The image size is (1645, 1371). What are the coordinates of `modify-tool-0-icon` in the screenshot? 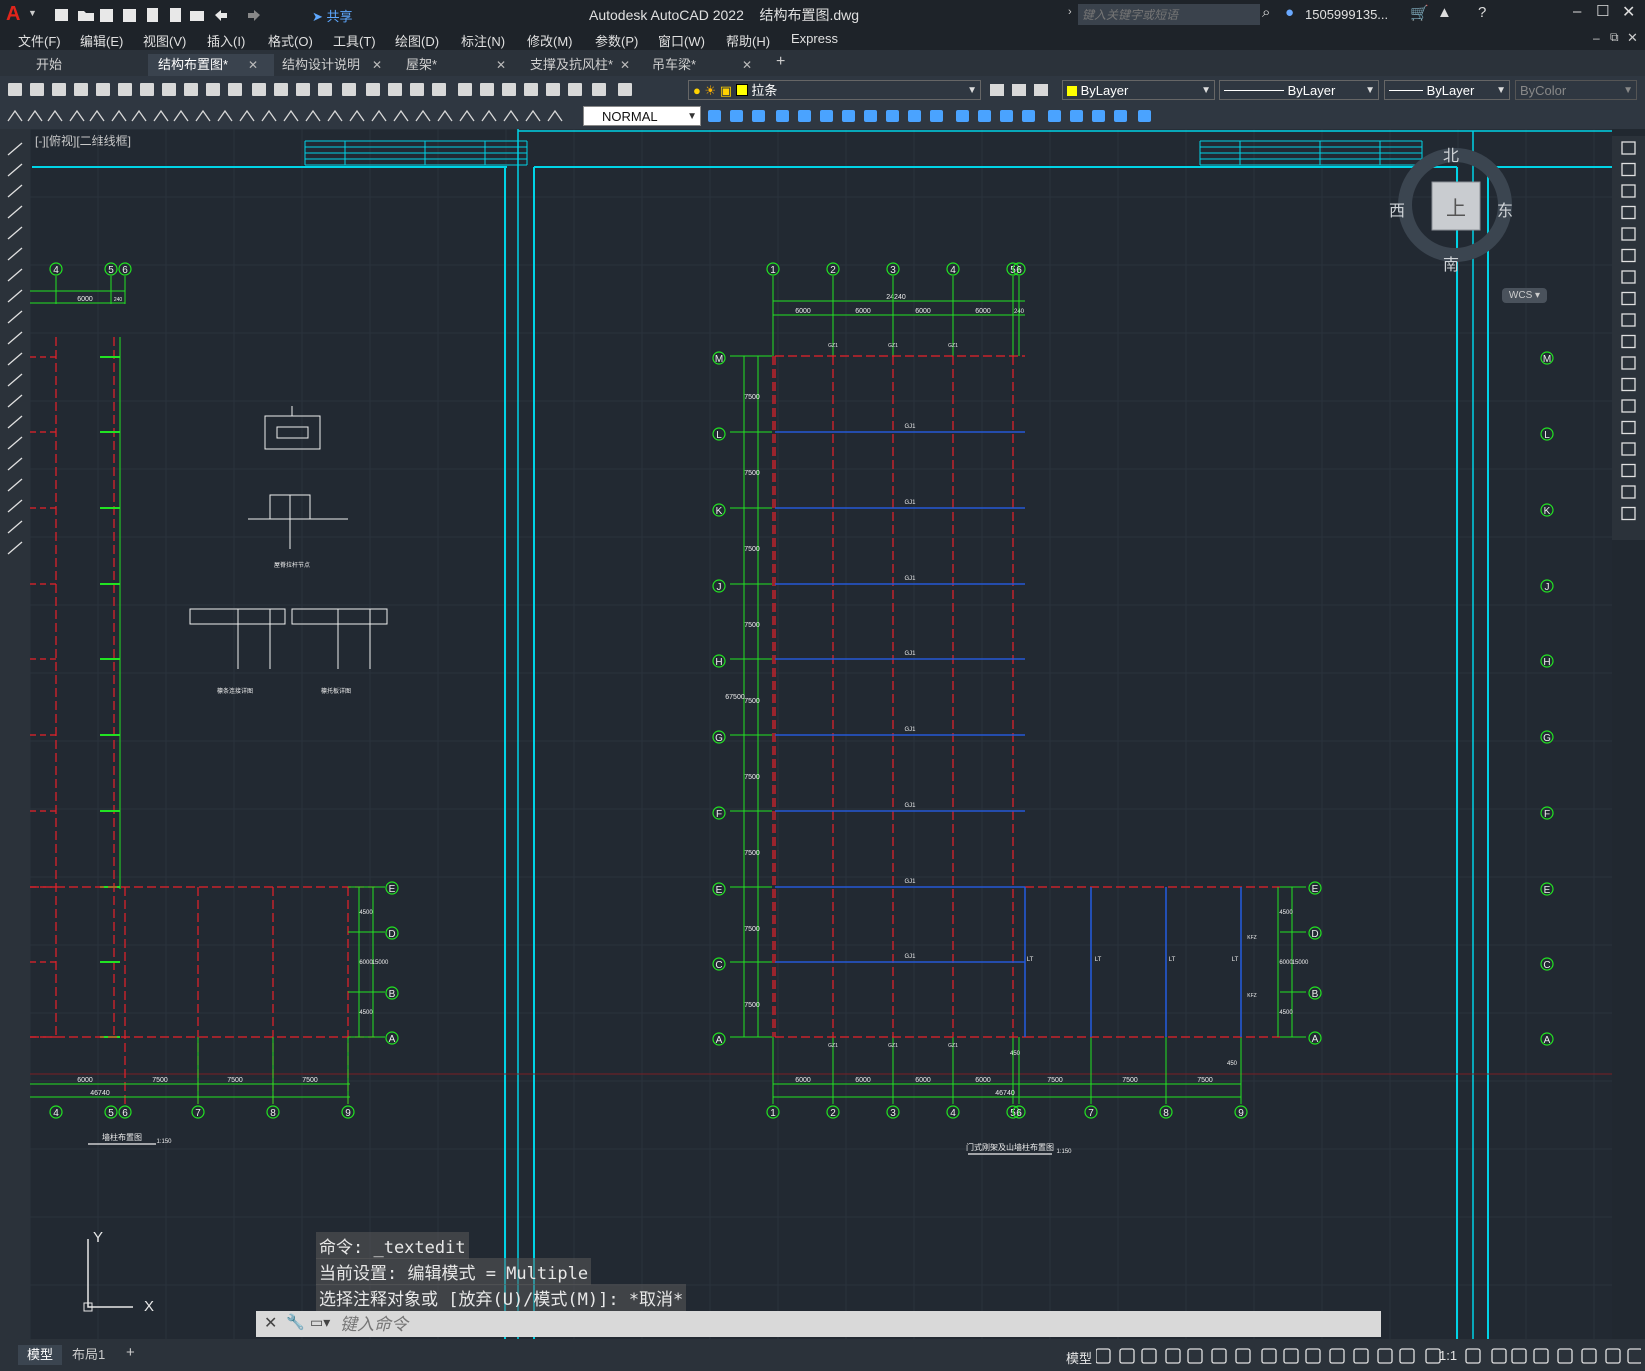 It's located at (714, 116).